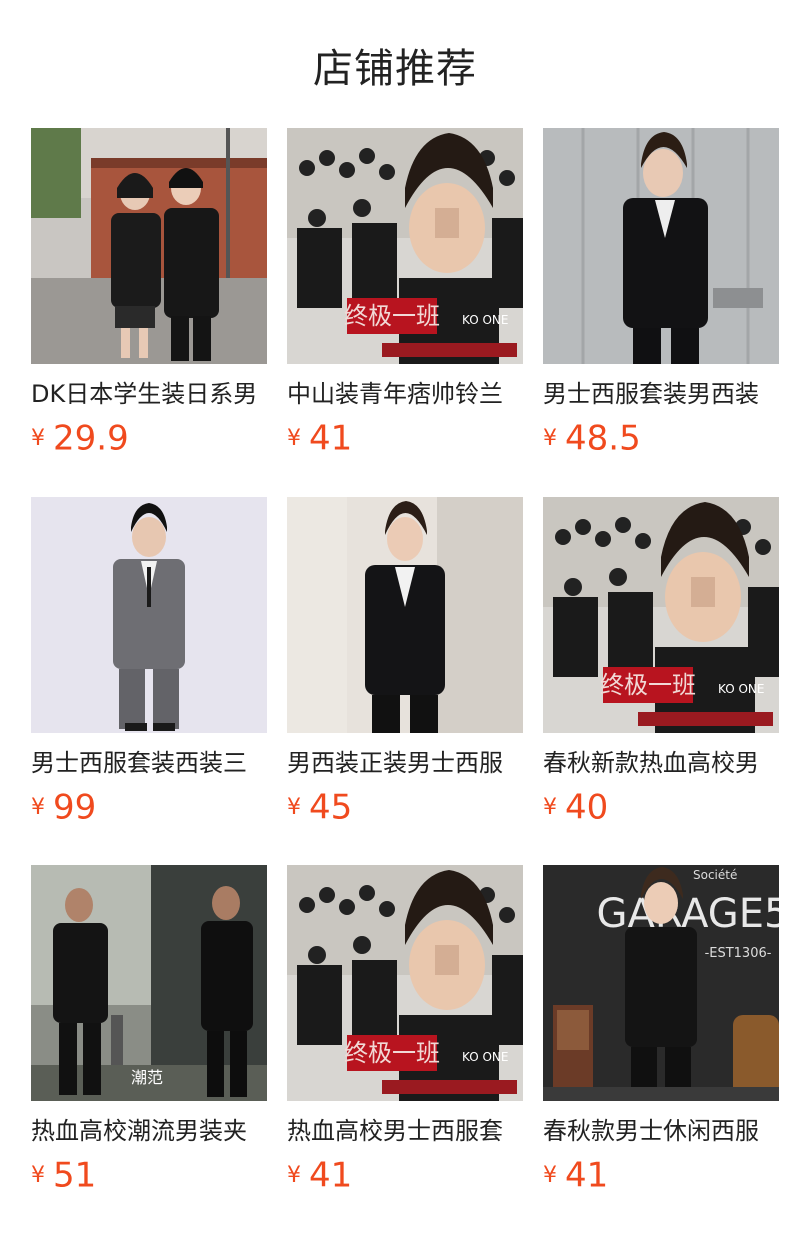 This screenshot has width=790, height=1234. I want to click on product-price: ¥29.9, so click(149, 438).